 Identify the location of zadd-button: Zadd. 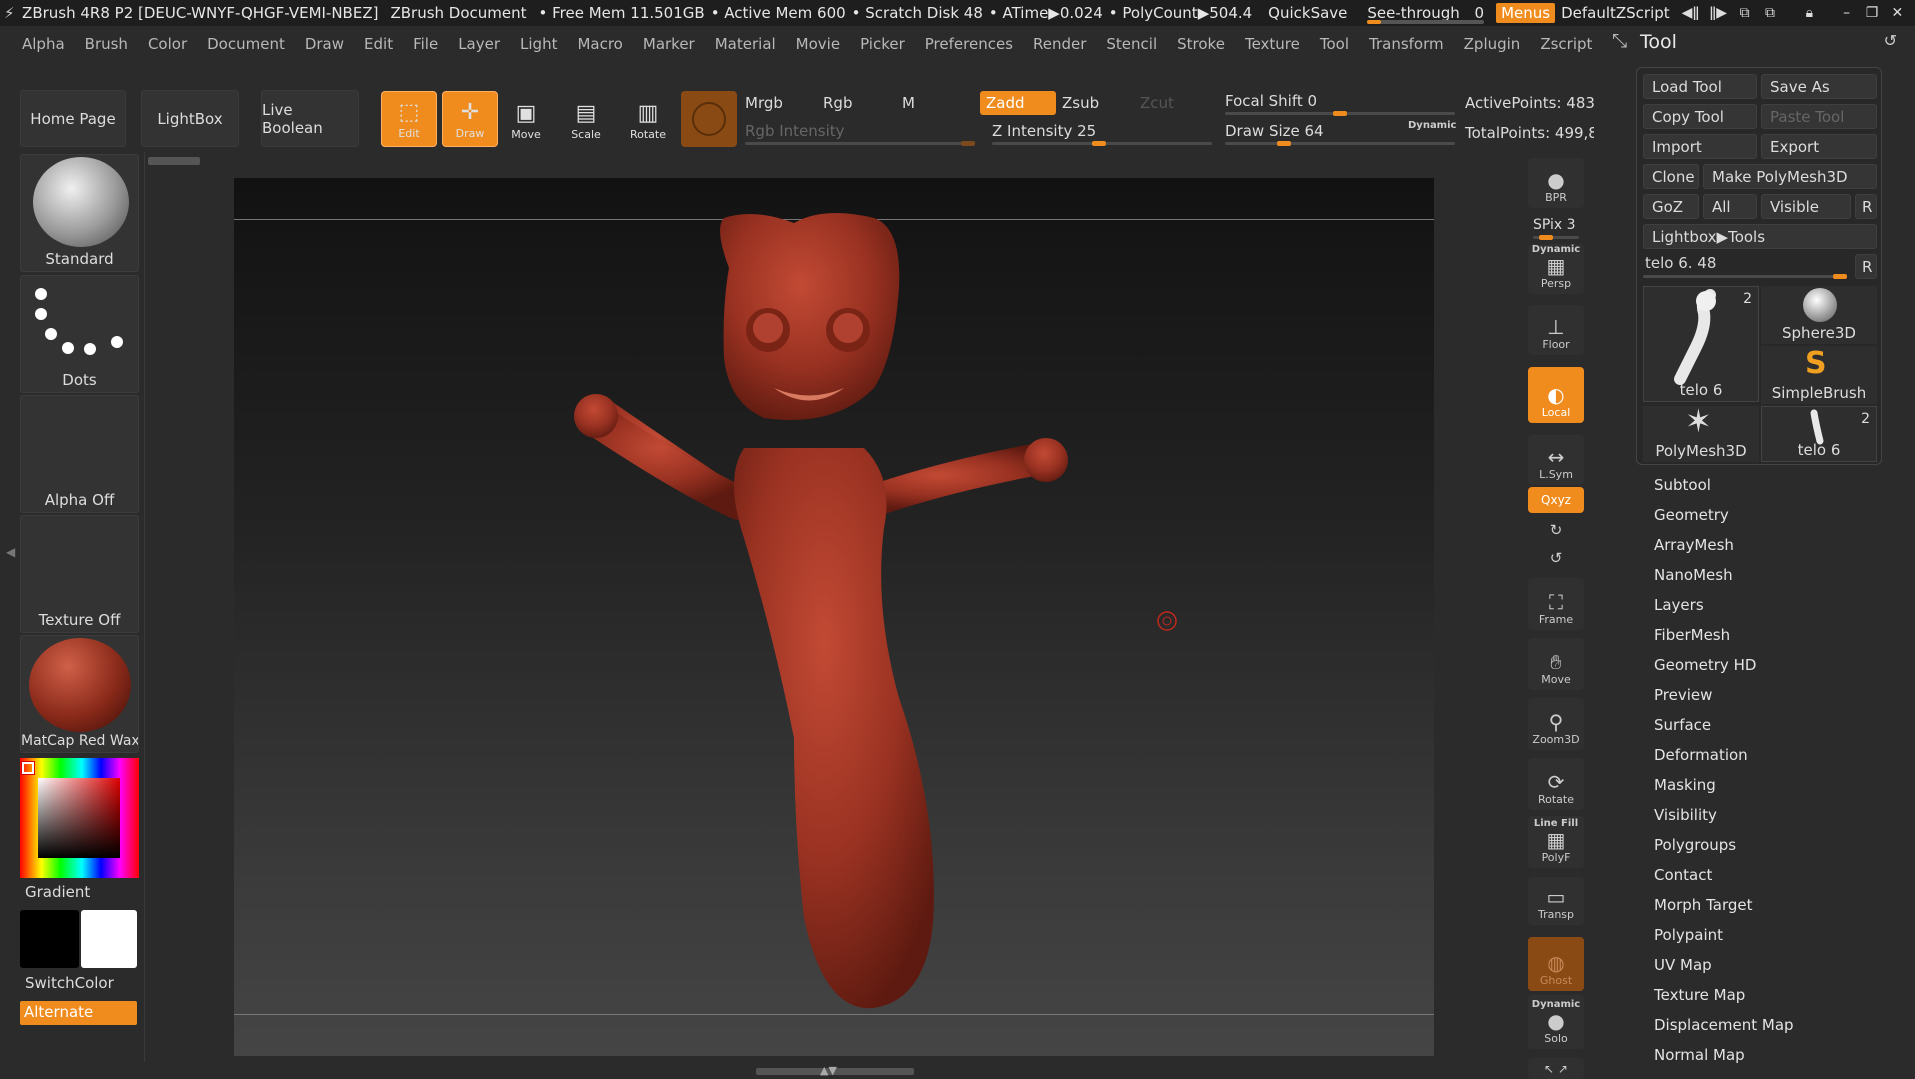
(1018, 103).